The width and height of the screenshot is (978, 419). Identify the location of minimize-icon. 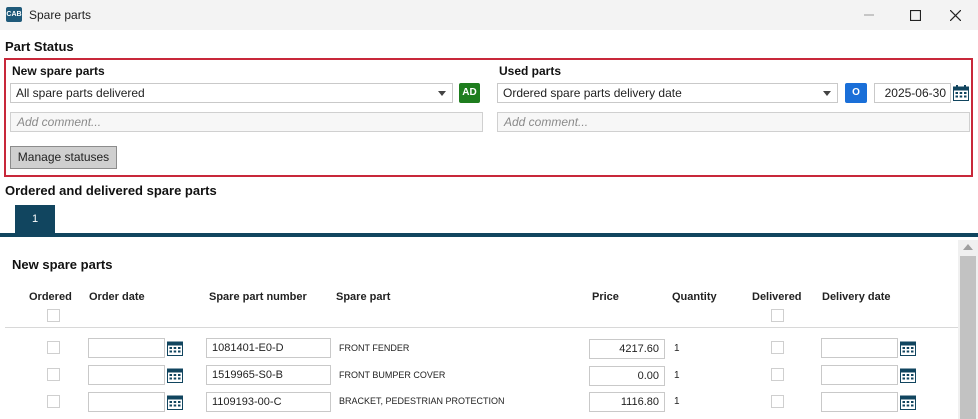
(869, 15).